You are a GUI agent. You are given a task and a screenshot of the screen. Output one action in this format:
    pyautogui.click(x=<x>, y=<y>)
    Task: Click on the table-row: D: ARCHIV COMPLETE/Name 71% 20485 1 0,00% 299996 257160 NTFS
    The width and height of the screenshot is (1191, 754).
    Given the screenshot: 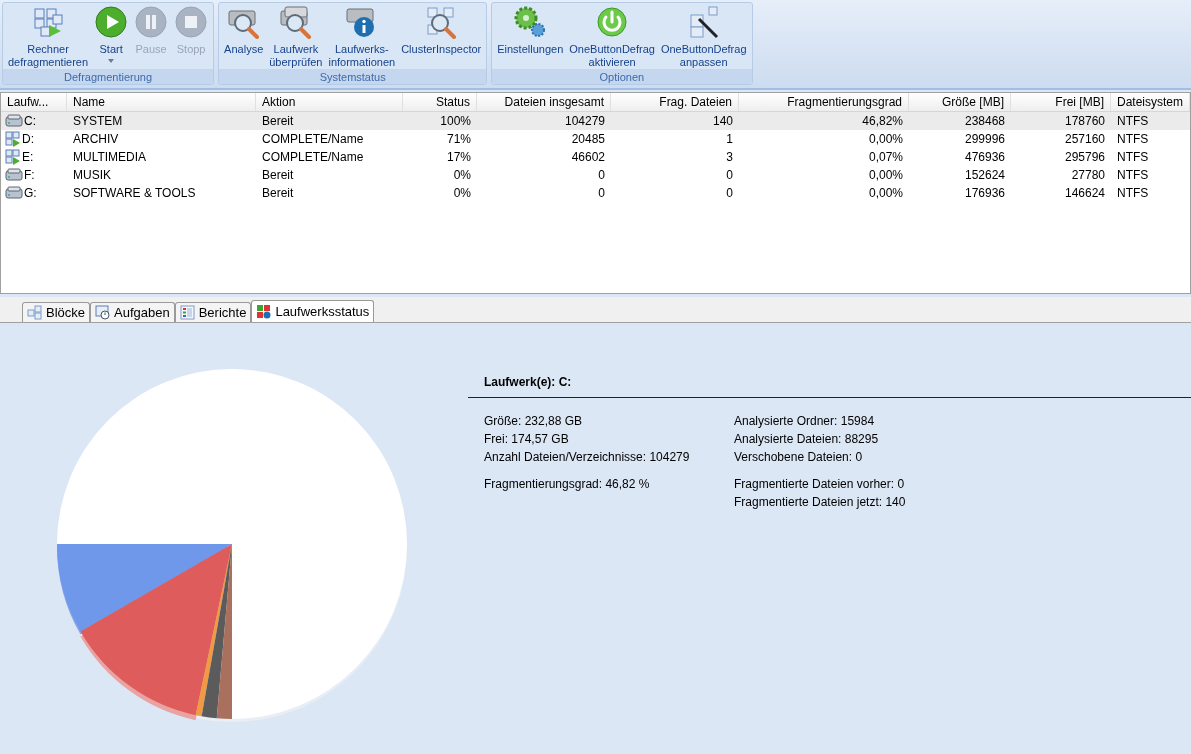 What is the action you would take?
    pyautogui.click(x=595, y=139)
    